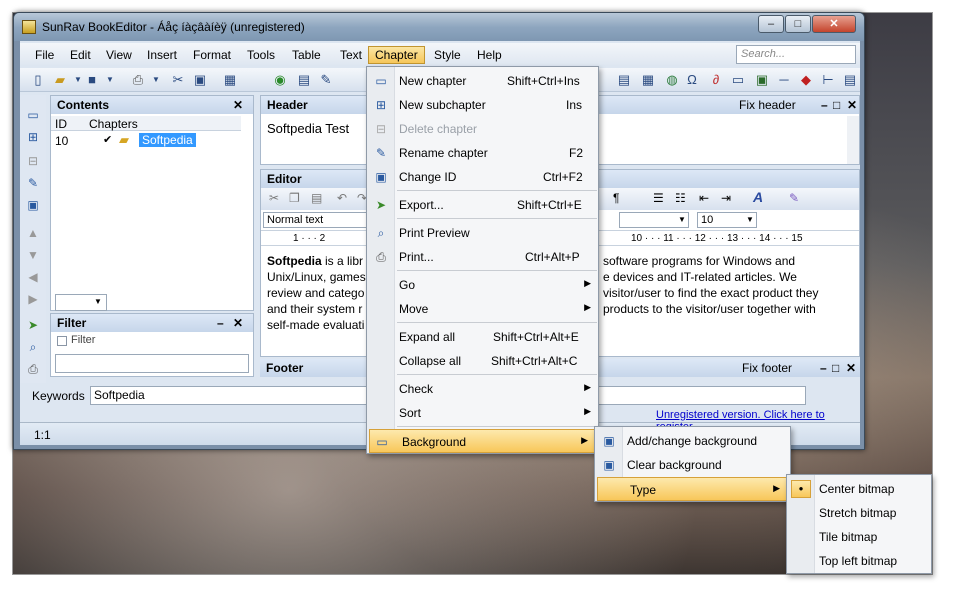 This screenshot has height=596, width=953. I want to click on move-up-icon: ▲, so click(33, 233).